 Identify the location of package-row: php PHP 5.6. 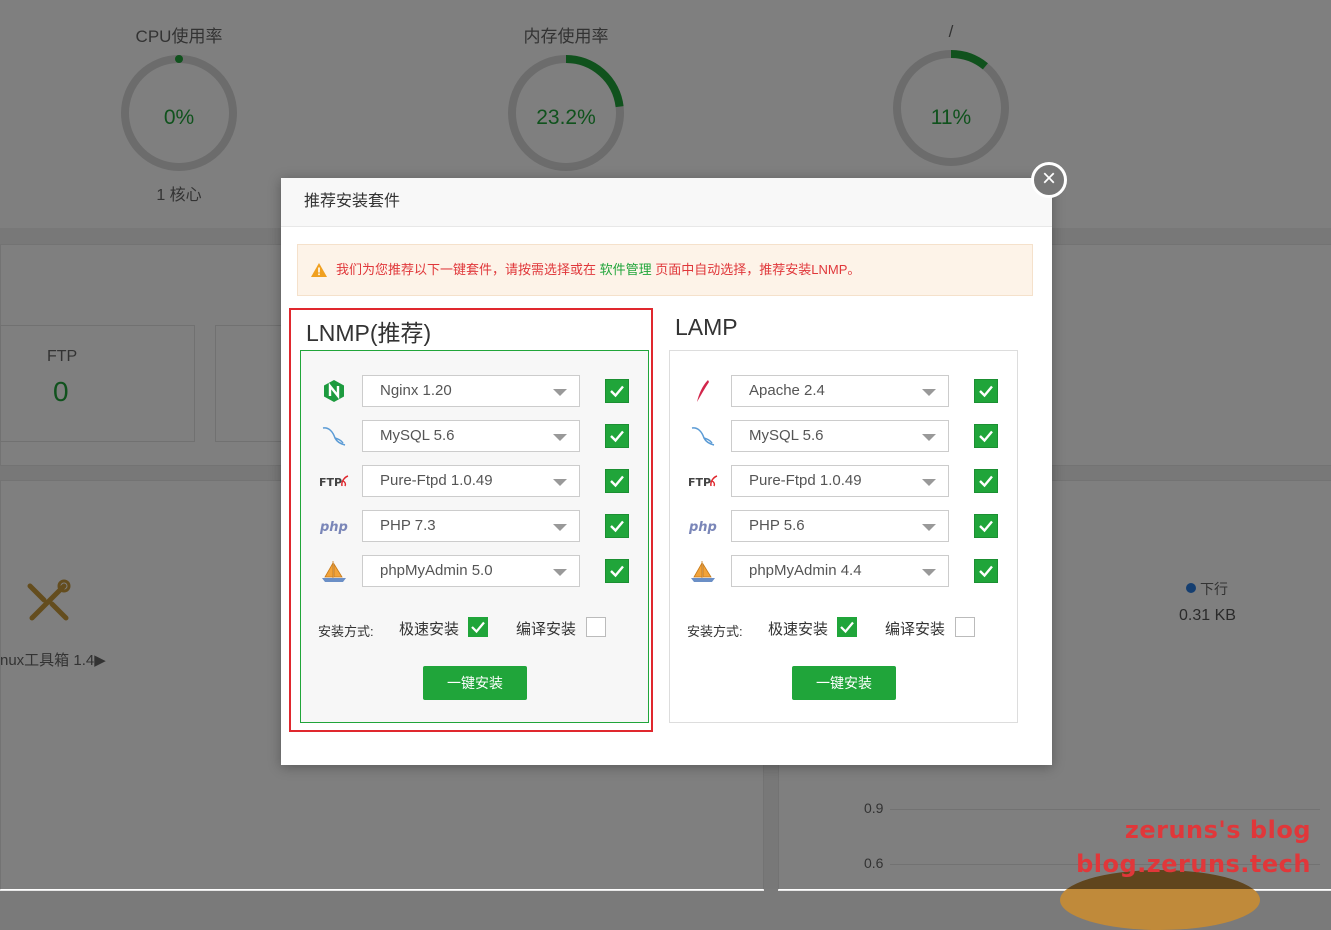
(843, 526).